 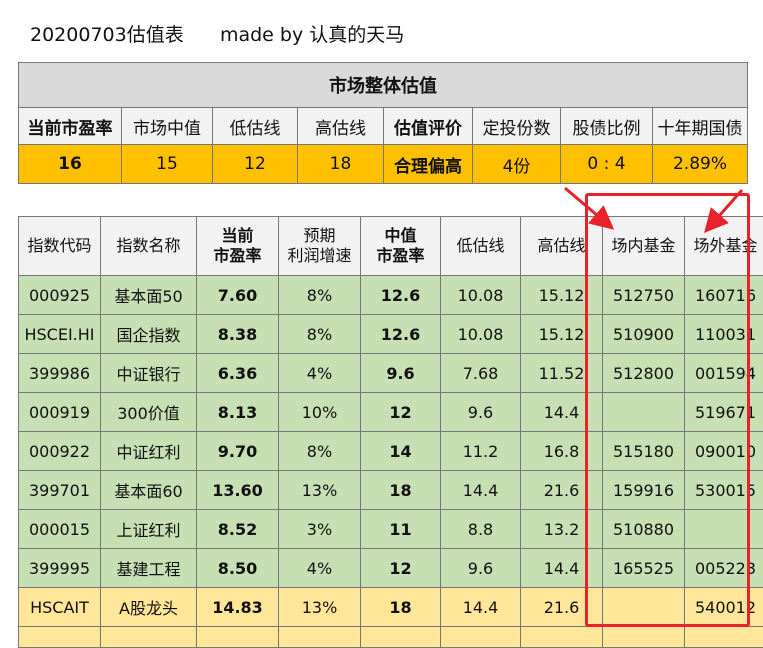 What do you see at coordinates (585, 205) in the screenshot?
I see `arrow-to-onexchange-fund` at bounding box center [585, 205].